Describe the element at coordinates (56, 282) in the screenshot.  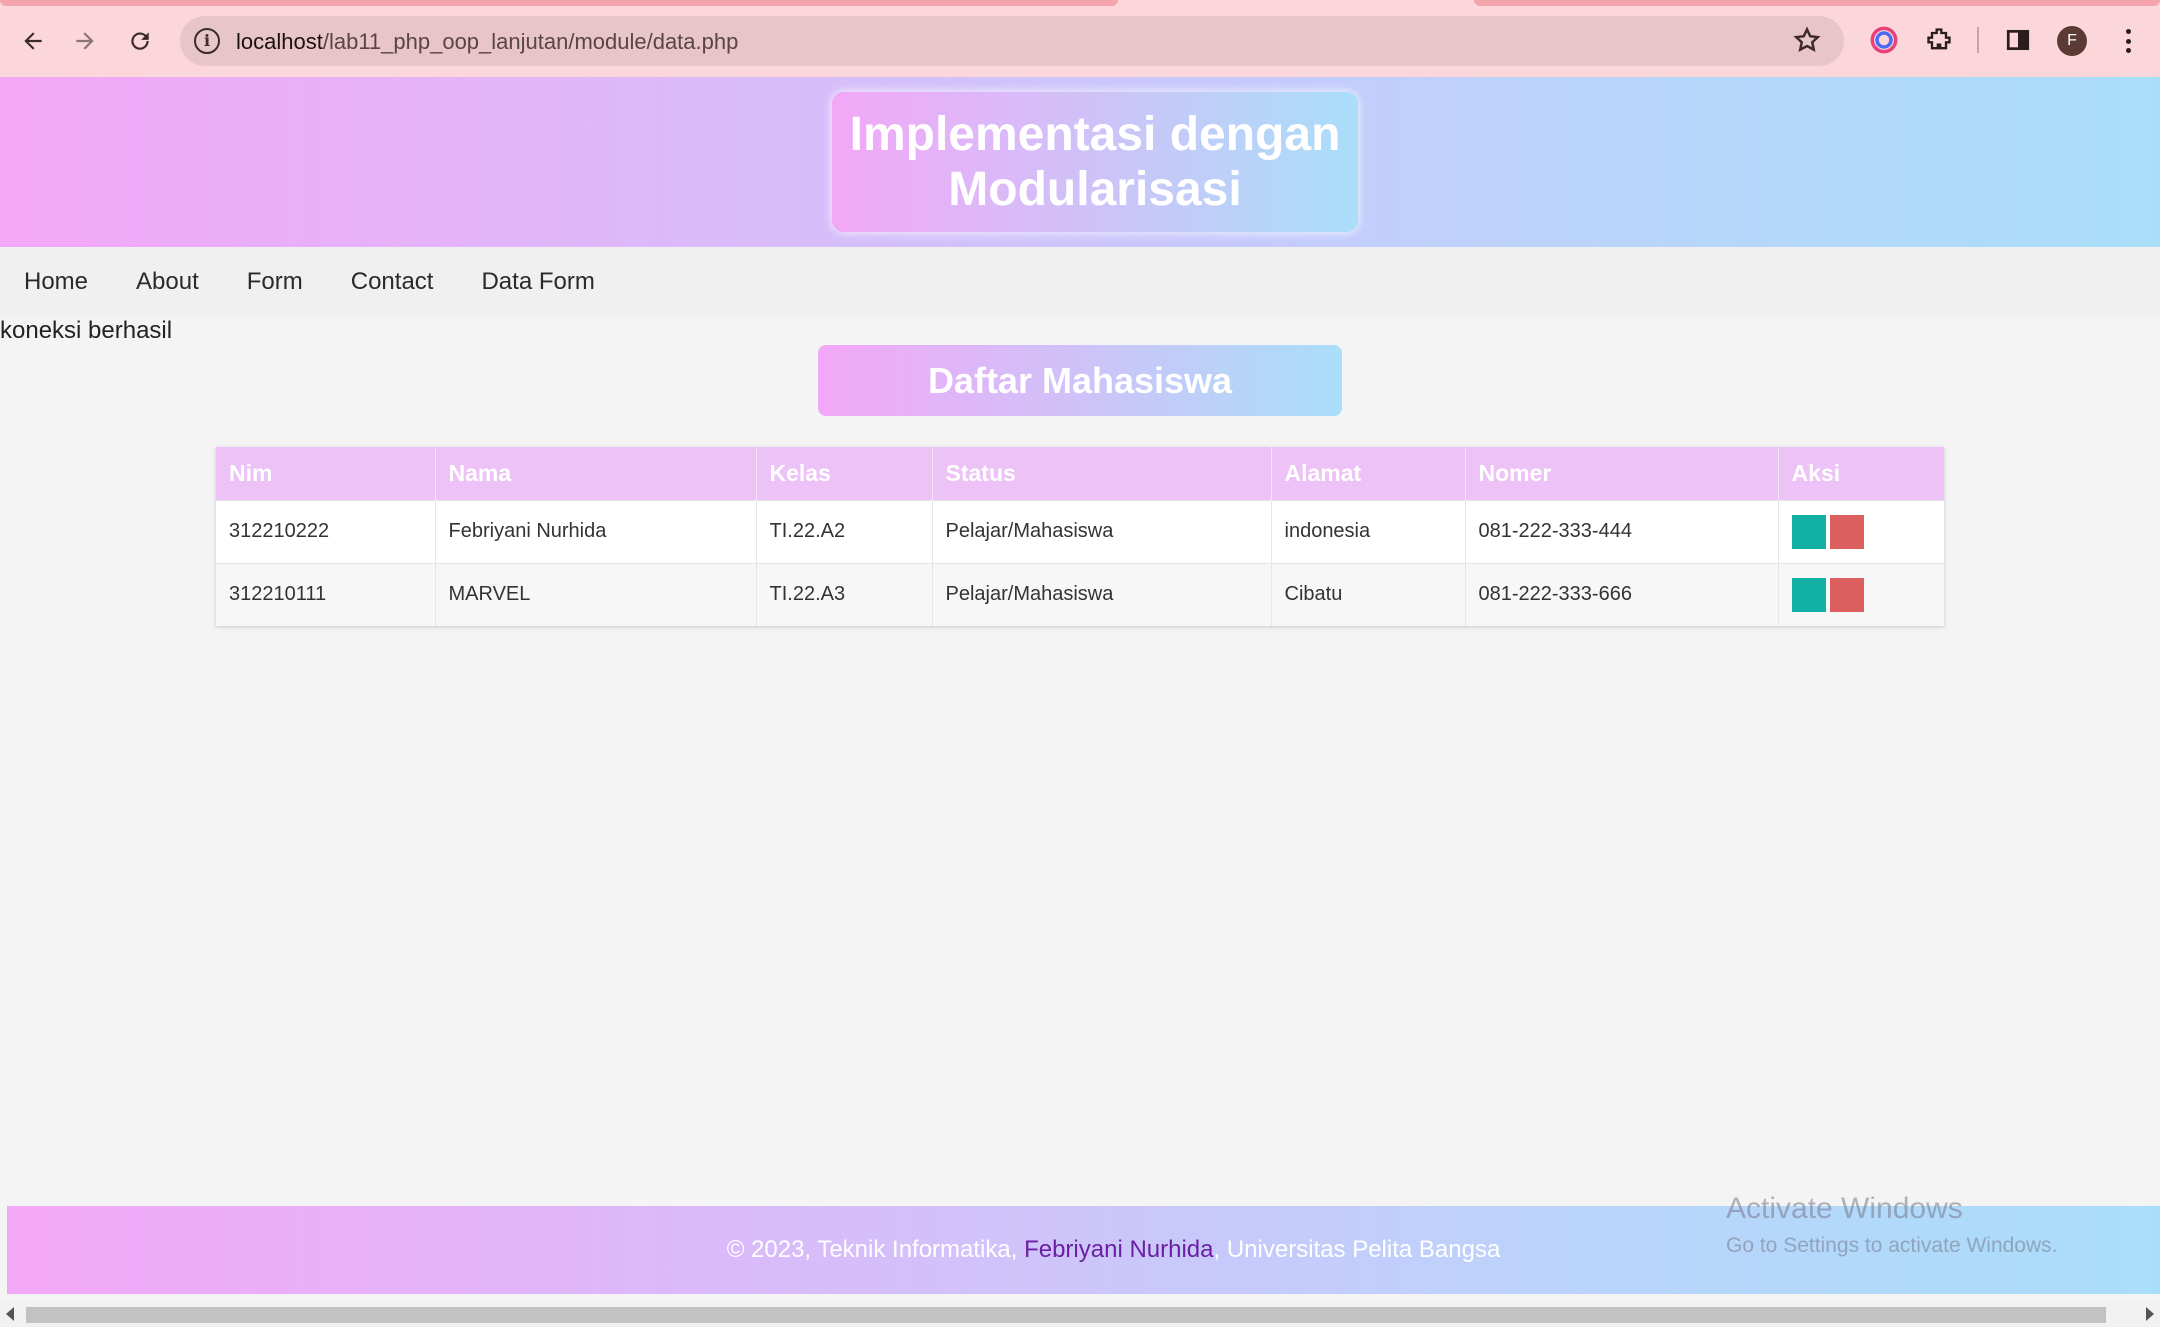
I see `nav-home: Home` at that location.